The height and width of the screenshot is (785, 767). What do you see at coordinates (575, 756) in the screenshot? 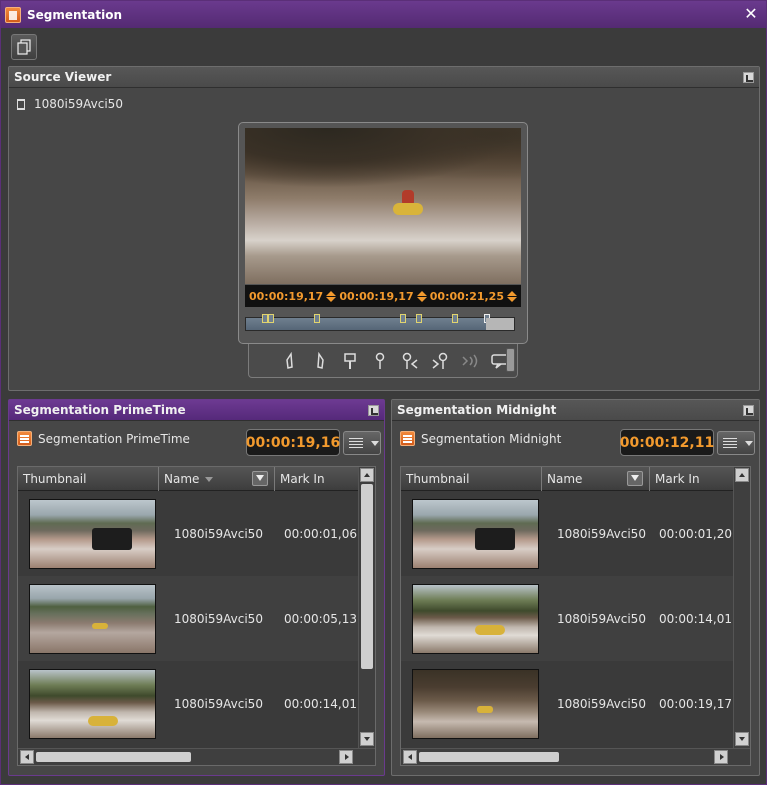
I see `midnight-horizontal-scrollbar` at bounding box center [575, 756].